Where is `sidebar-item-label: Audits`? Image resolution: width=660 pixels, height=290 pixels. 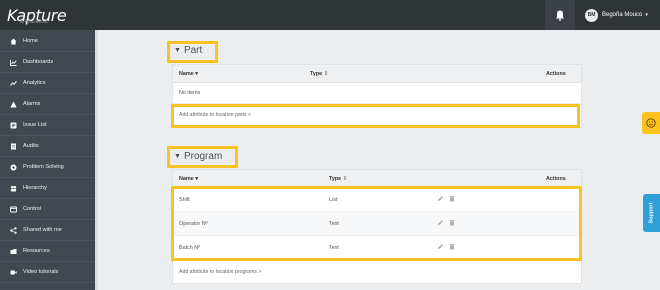 sidebar-item-label: Audits is located at coordinates (31, 146).